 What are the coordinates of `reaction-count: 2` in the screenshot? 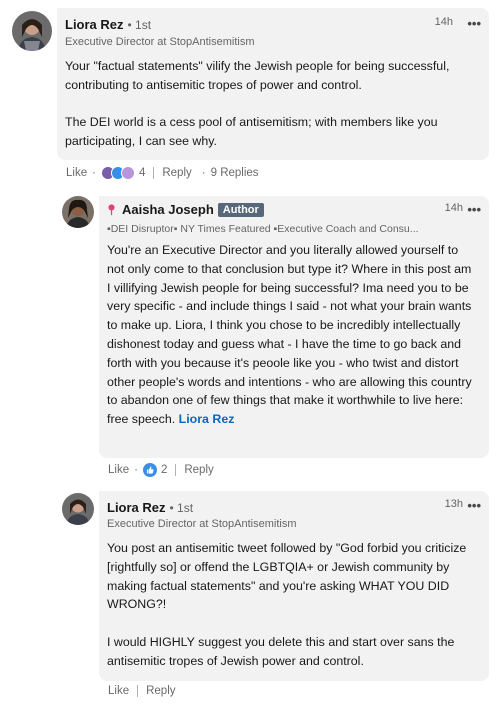 It's located at (164, 470).